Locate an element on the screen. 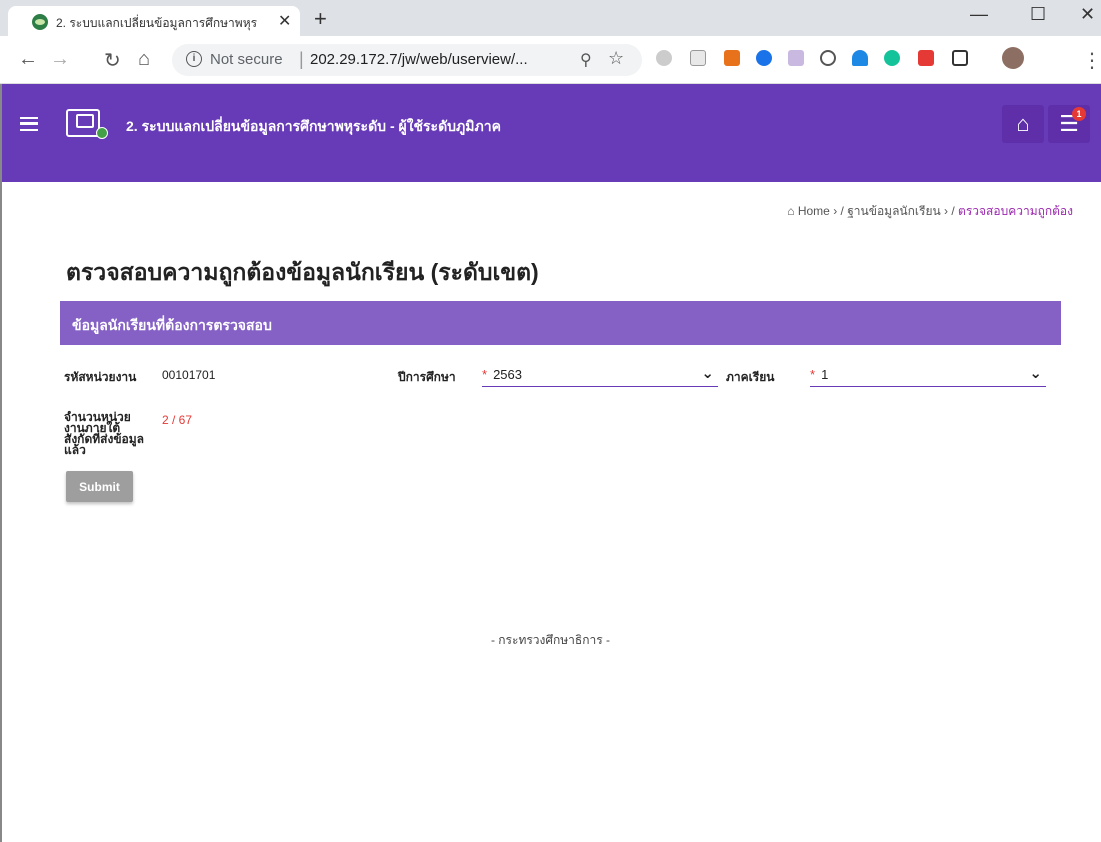 The image size is (1101, 842). extension-grammarly-icon is located at coordinates (892, 58).